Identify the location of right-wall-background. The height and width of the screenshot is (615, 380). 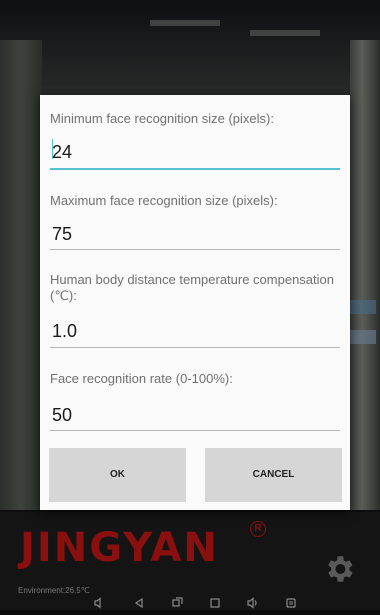
(365, 275).